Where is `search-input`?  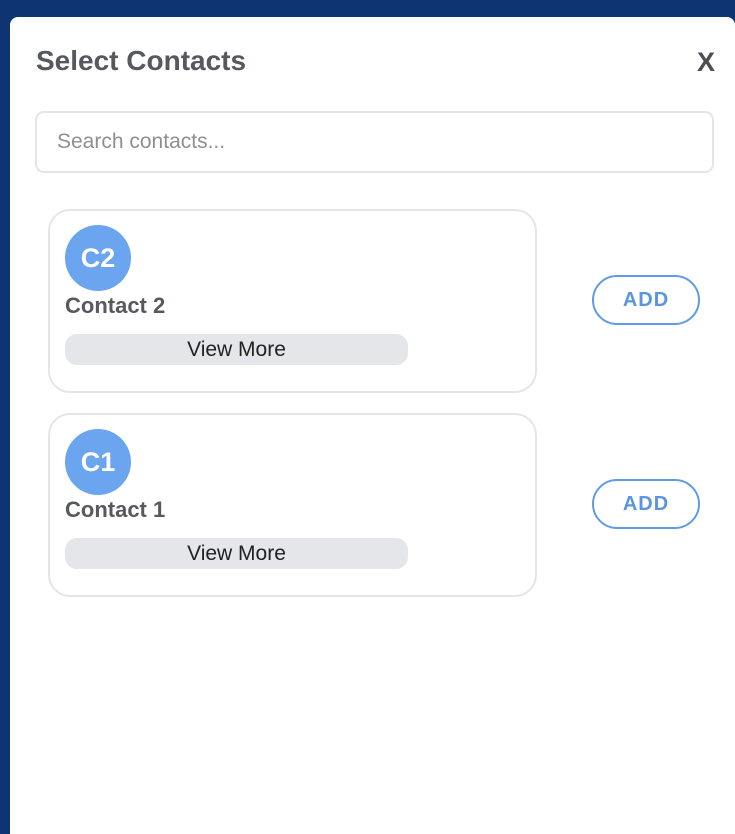 search-input is located at coordinates (374, 142).